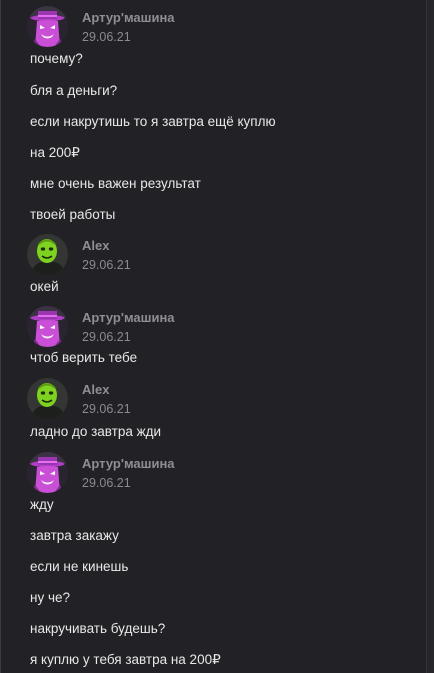 This screenshot has width=434, height=673. I want to click on message-text: завтра закажу, so click(74, 535).